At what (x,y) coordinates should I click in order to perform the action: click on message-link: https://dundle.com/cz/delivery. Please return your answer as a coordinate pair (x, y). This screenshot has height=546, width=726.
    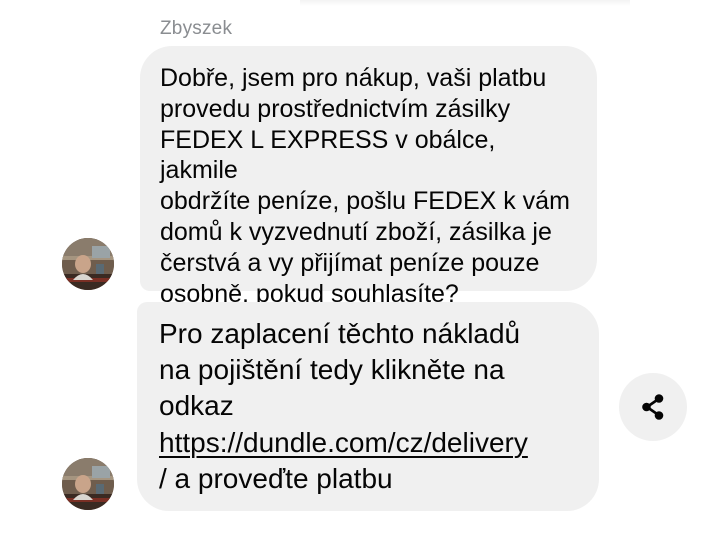
    Looking at the image, I should click on (343, 442).